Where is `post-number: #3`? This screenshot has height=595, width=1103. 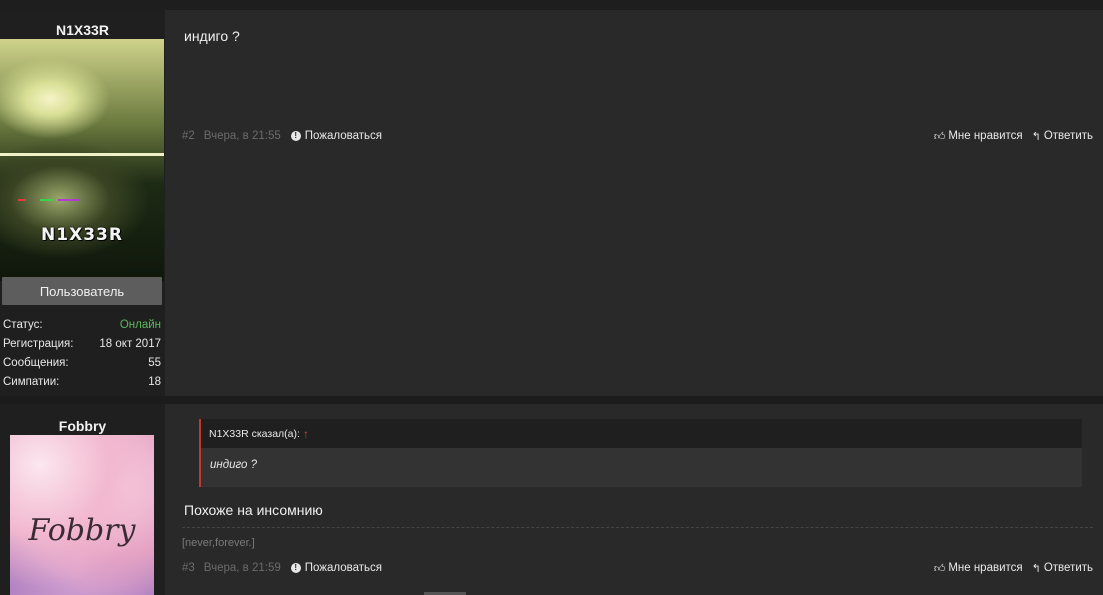 post-number: #3 is located at coordinates (188, 568).